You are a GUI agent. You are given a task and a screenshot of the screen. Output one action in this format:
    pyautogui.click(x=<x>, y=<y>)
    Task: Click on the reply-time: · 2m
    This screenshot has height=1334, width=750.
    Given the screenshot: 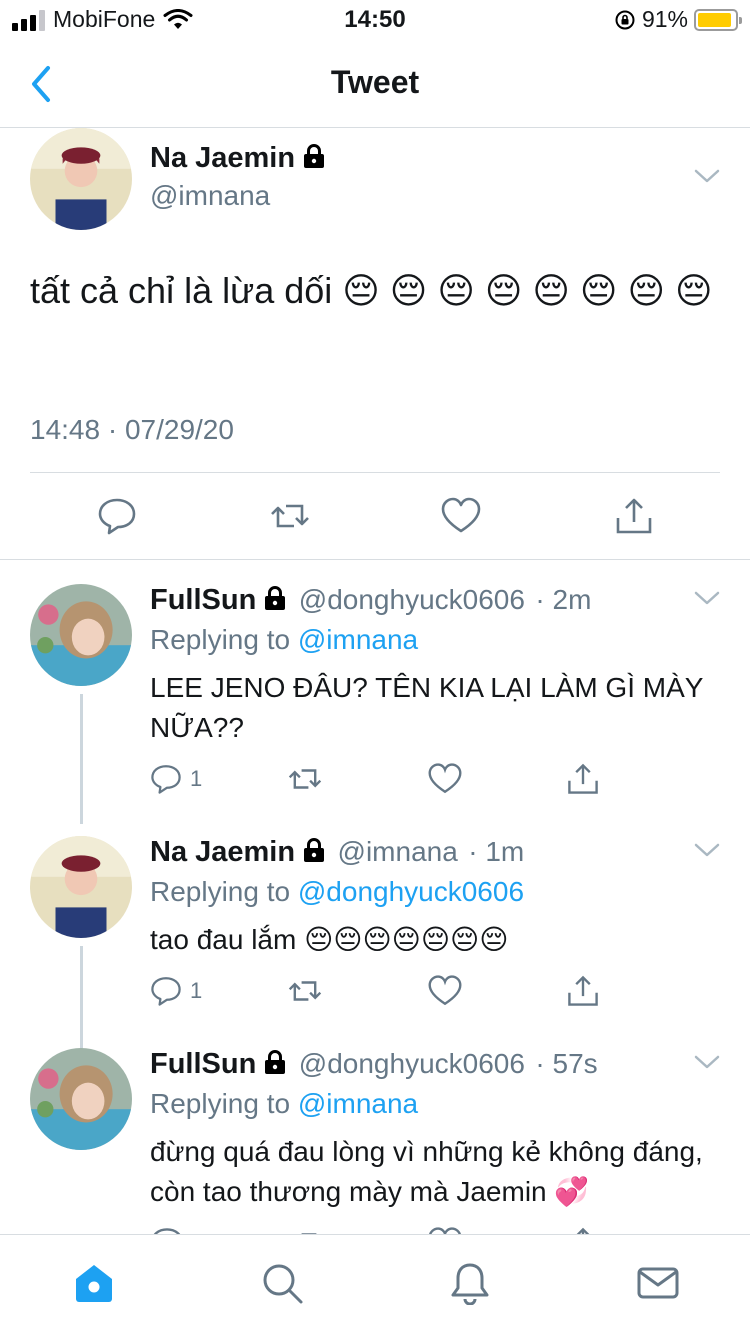 What is the action you would take?
    pyautogui.click(x=563, y=599)
    